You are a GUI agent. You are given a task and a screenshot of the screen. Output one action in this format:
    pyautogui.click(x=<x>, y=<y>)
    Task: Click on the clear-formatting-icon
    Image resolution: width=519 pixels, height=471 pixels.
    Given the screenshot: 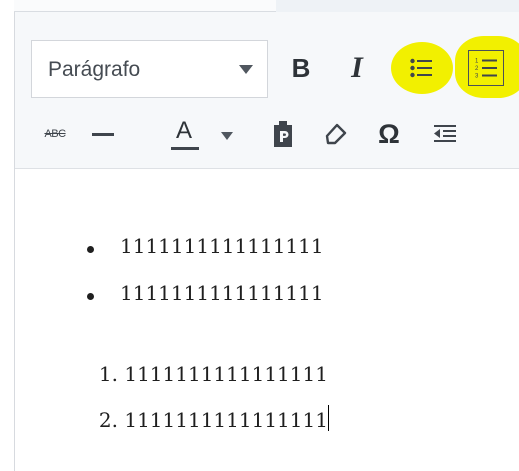 What is the action you would take?
    pyautogui.click(x=336, y=134)
    